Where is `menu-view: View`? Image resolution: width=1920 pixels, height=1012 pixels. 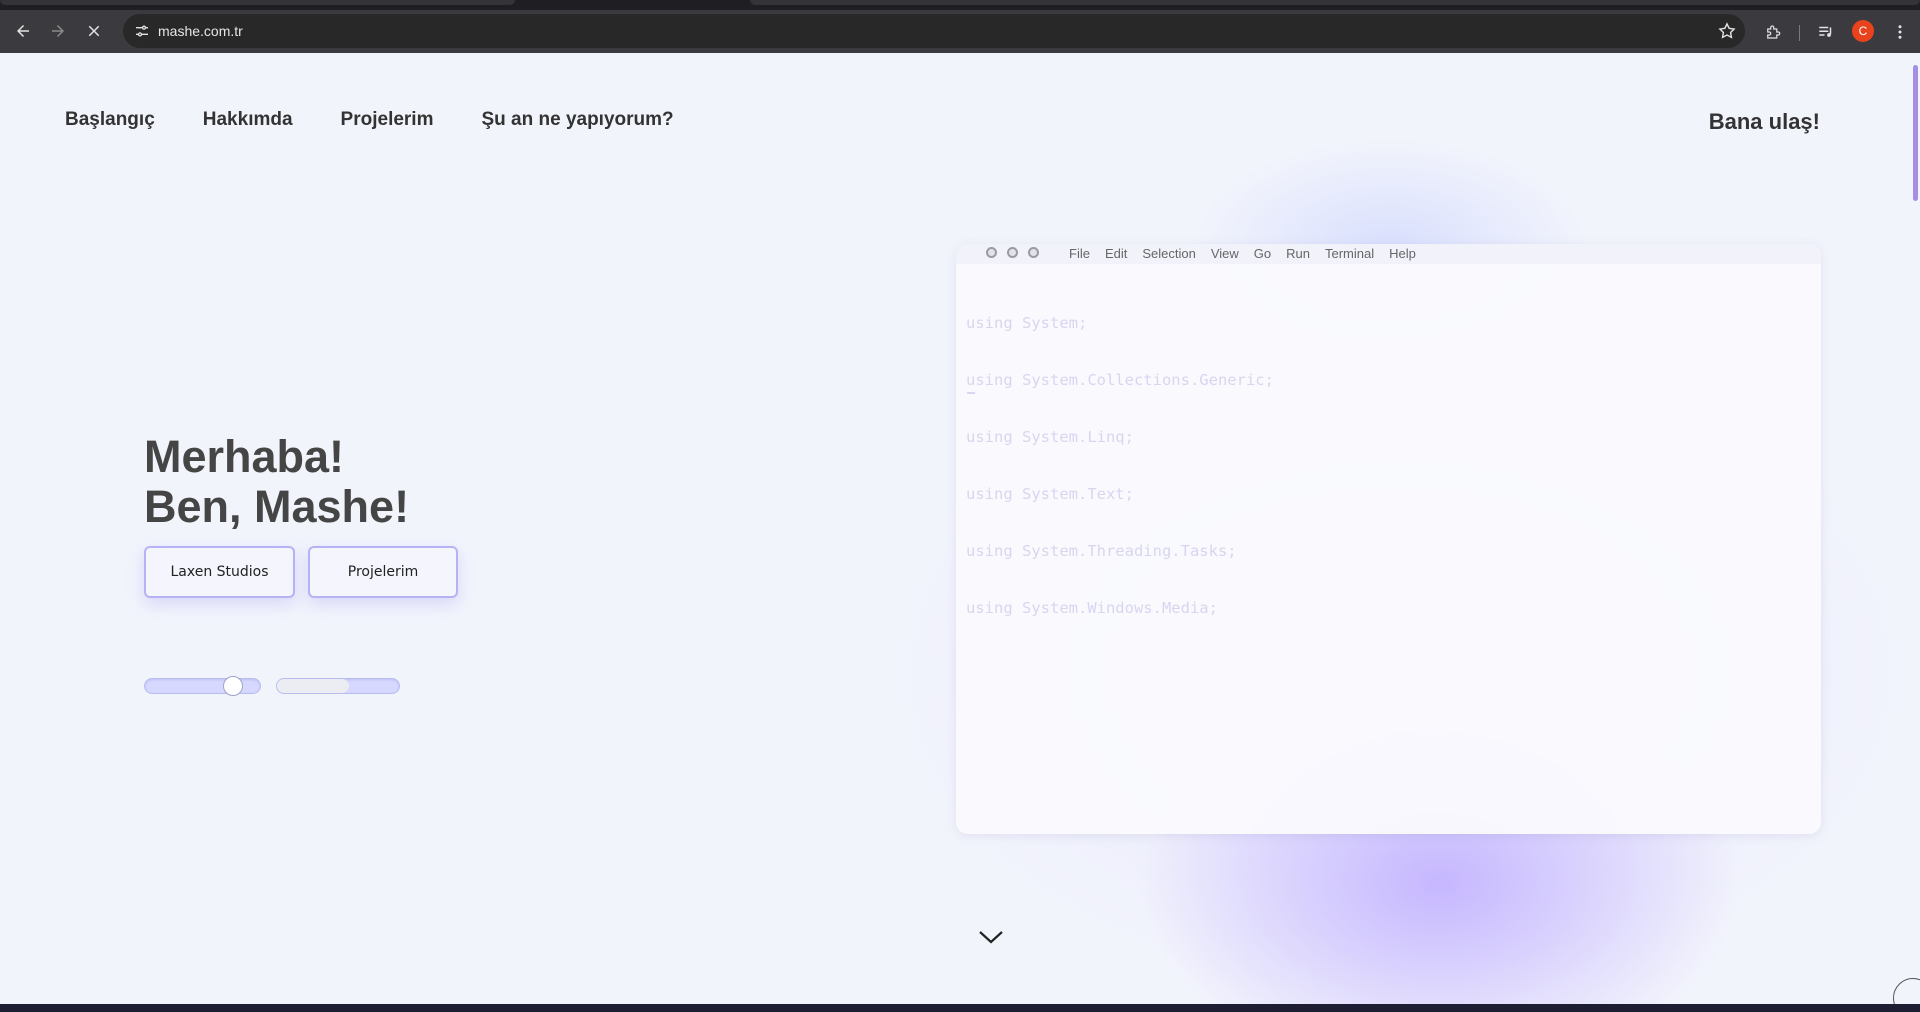 menu-view: View is located at coordinates (1225, 253).